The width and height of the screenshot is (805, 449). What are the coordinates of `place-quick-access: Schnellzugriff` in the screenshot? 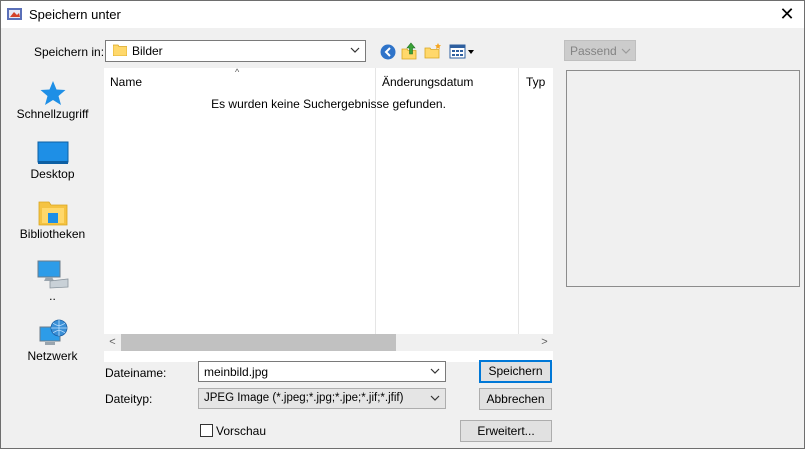 It's located at (52, 100).